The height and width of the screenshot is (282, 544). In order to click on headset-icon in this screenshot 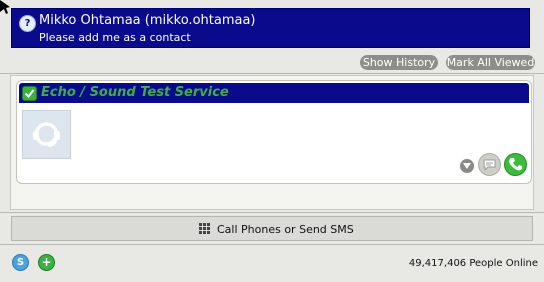, I will do `click(46, 134)`.